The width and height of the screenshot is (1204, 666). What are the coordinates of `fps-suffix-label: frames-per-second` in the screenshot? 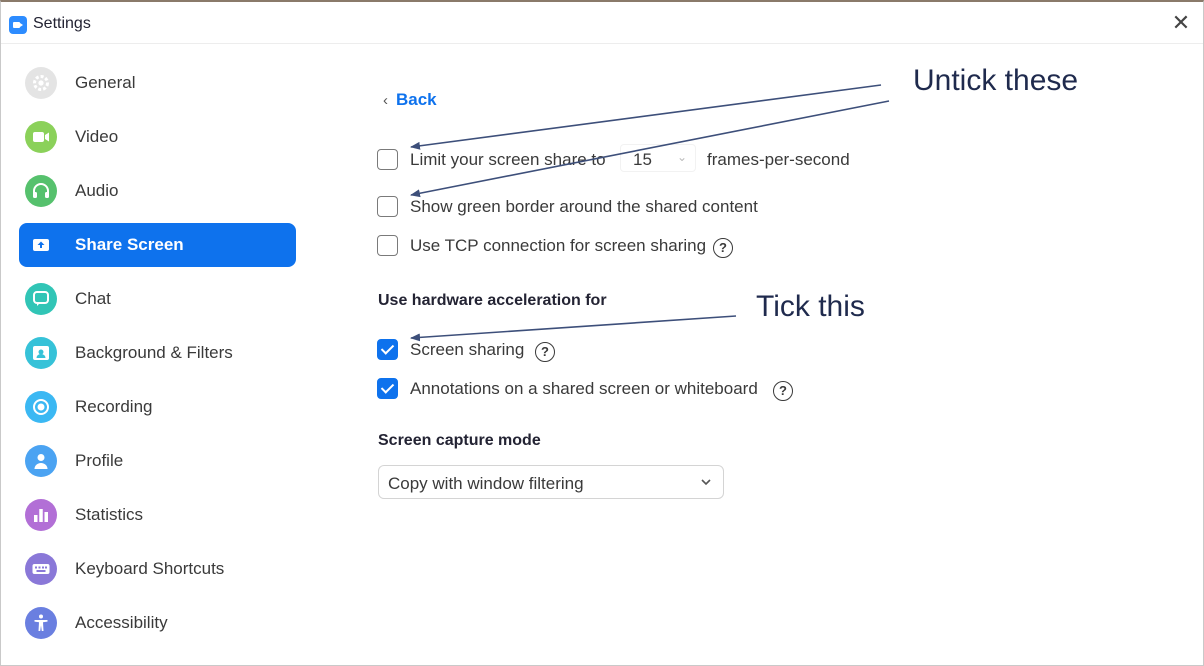 It's located at (778, 159).